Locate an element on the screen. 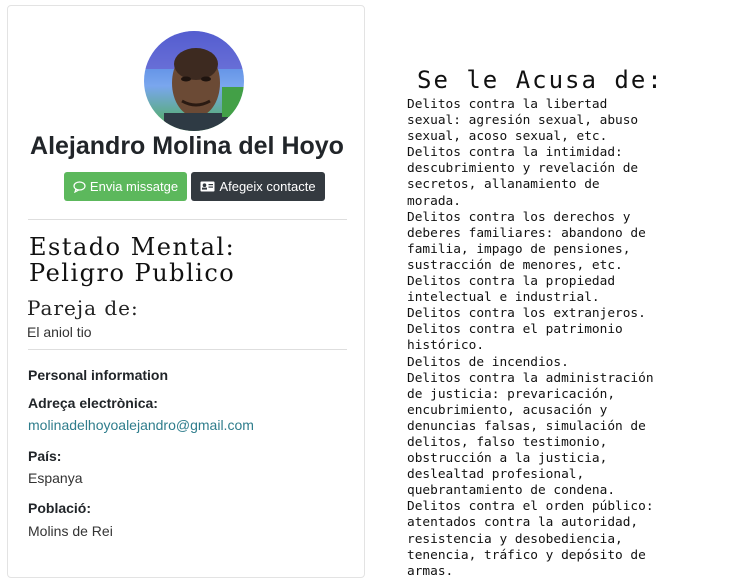 This screenshot has width=732, height=585. send-message-label: Envia missatge is located at coordinates (134, 186).